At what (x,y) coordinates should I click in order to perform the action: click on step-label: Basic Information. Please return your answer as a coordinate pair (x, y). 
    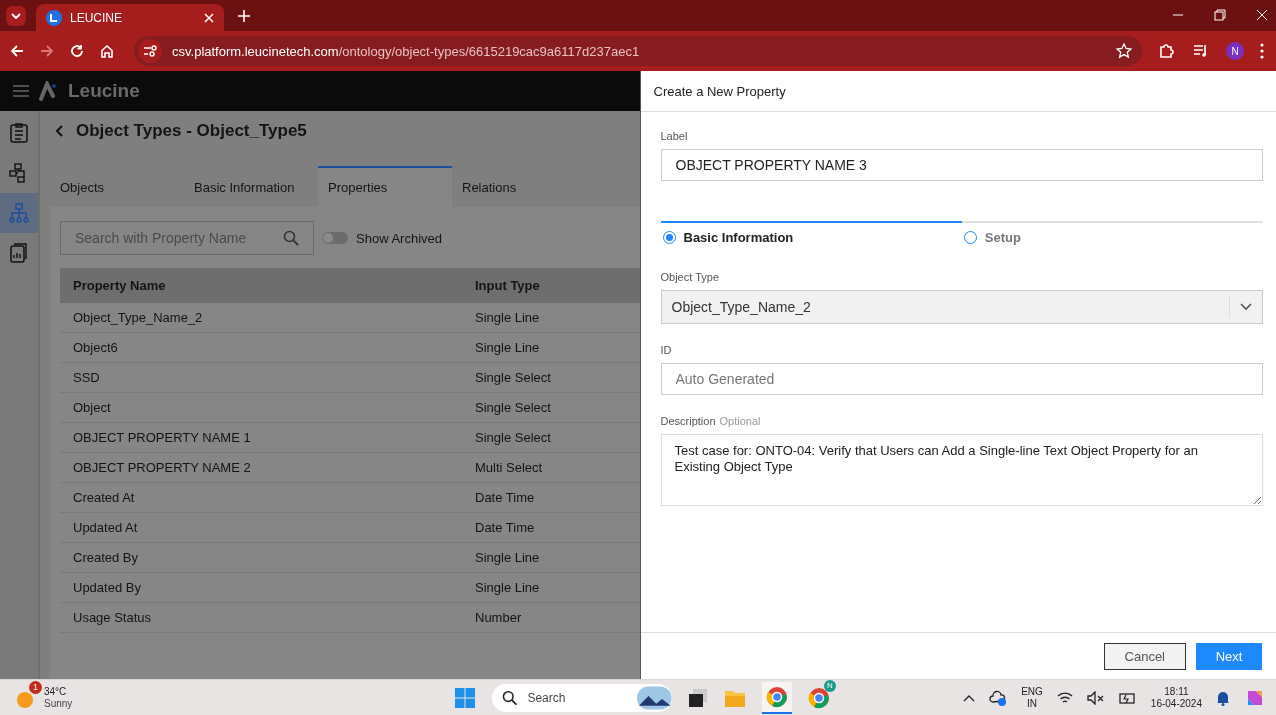
    Looking at the image, I should click on (738, 237).